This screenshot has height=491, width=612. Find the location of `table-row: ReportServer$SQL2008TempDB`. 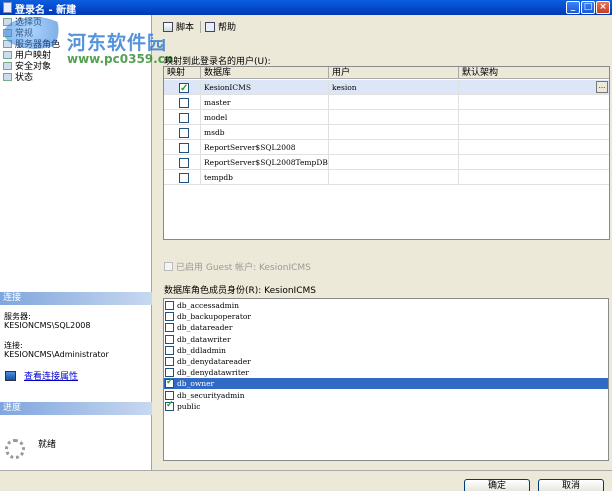

table-row: ReportServer$SQL2008TempDB is located at coordinates (386, 162).